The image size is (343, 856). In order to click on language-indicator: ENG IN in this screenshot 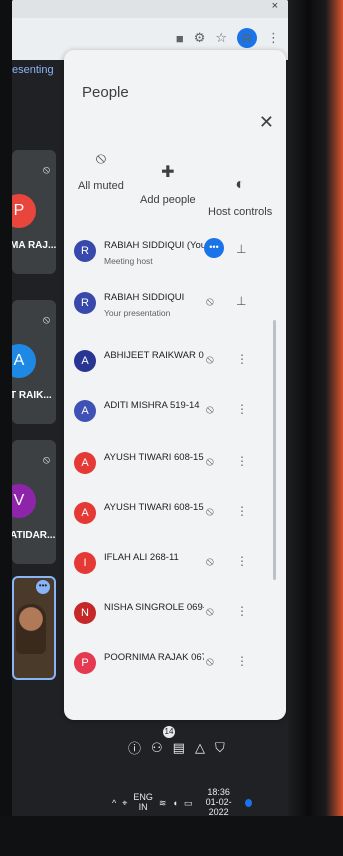, I will do `click(143, 803)`.